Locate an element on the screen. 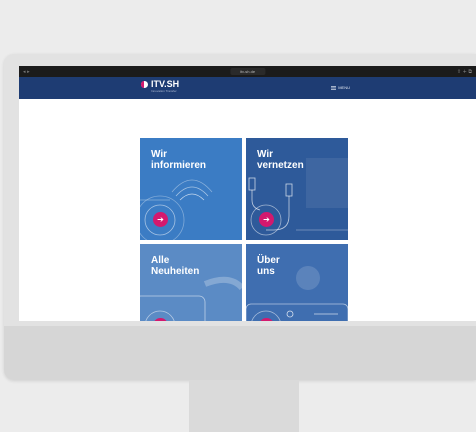 The width and height of the screenshot is (476, 432). monitor-stand is located at coordinates (244, 406).